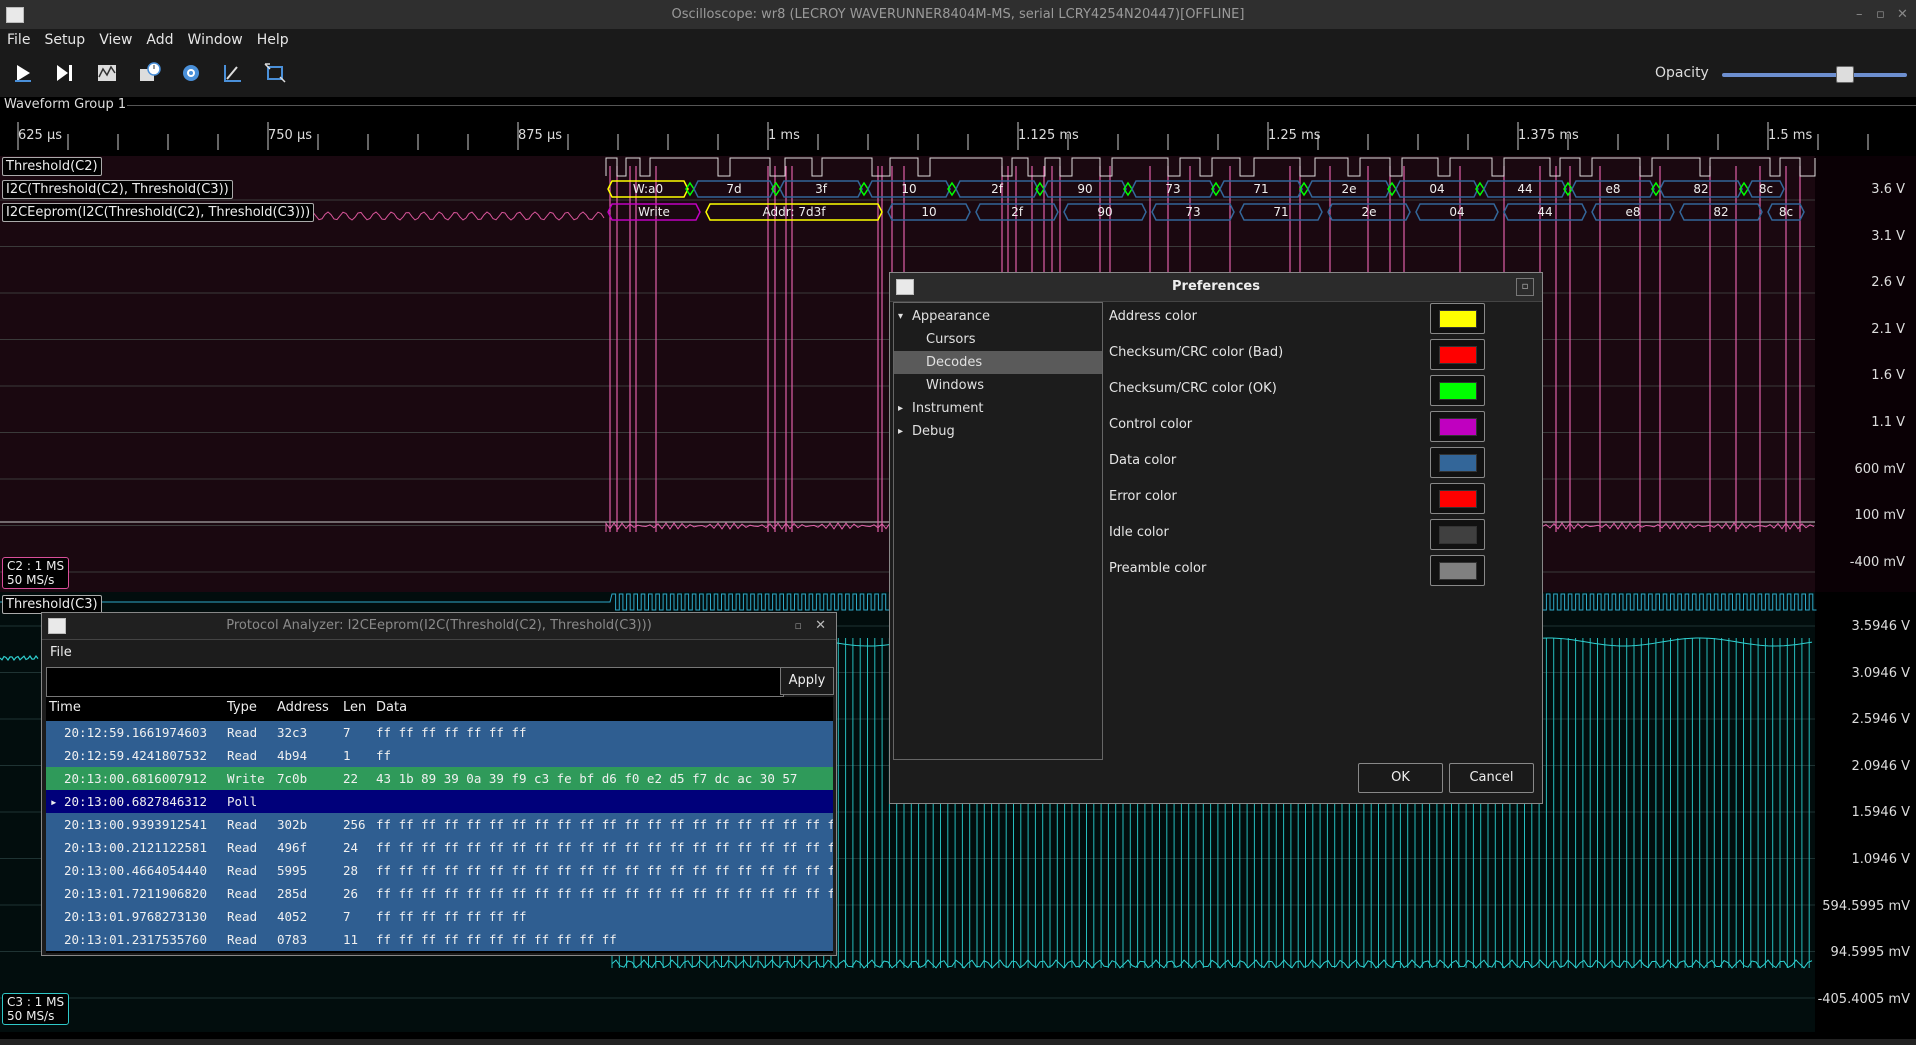  What do you see at coordinates (391, 707) in the screenshot?
I see `column-header-data: Data` at bounding box center [391, 707].